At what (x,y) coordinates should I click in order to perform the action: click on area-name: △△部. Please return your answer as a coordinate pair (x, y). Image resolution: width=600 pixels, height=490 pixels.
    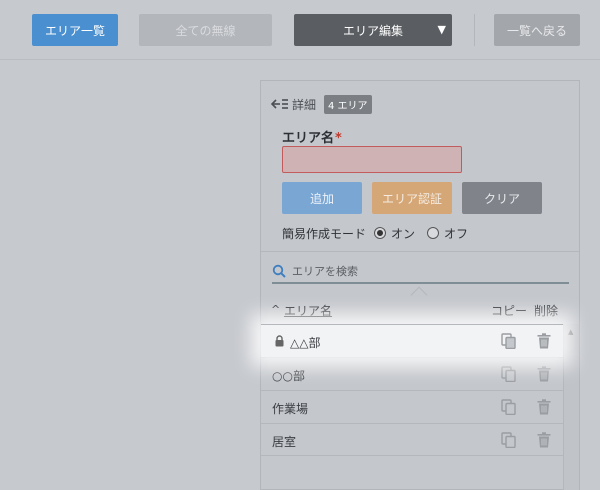
    Looking at the image, I should click on (305, 343).